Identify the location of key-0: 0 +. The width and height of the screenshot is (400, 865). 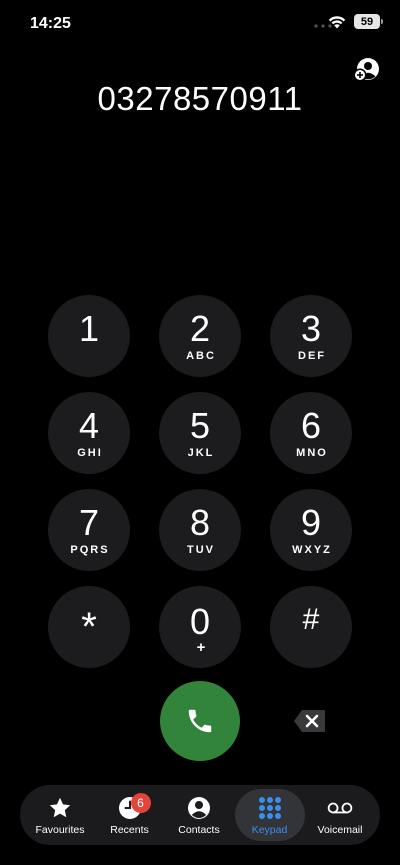
(200, 627).